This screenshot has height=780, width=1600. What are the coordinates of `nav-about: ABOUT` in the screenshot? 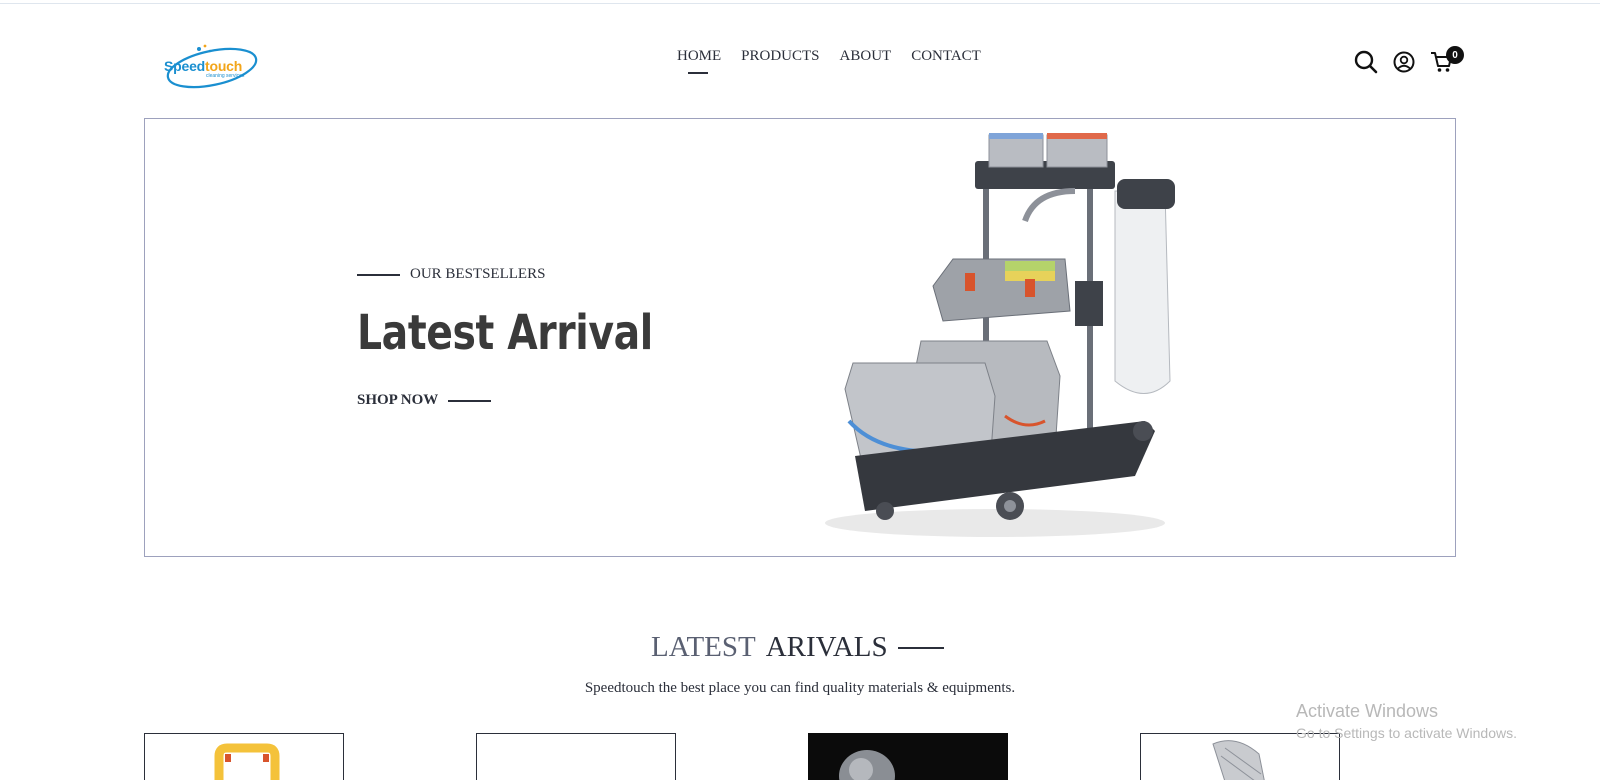 It's located at (866, 56).